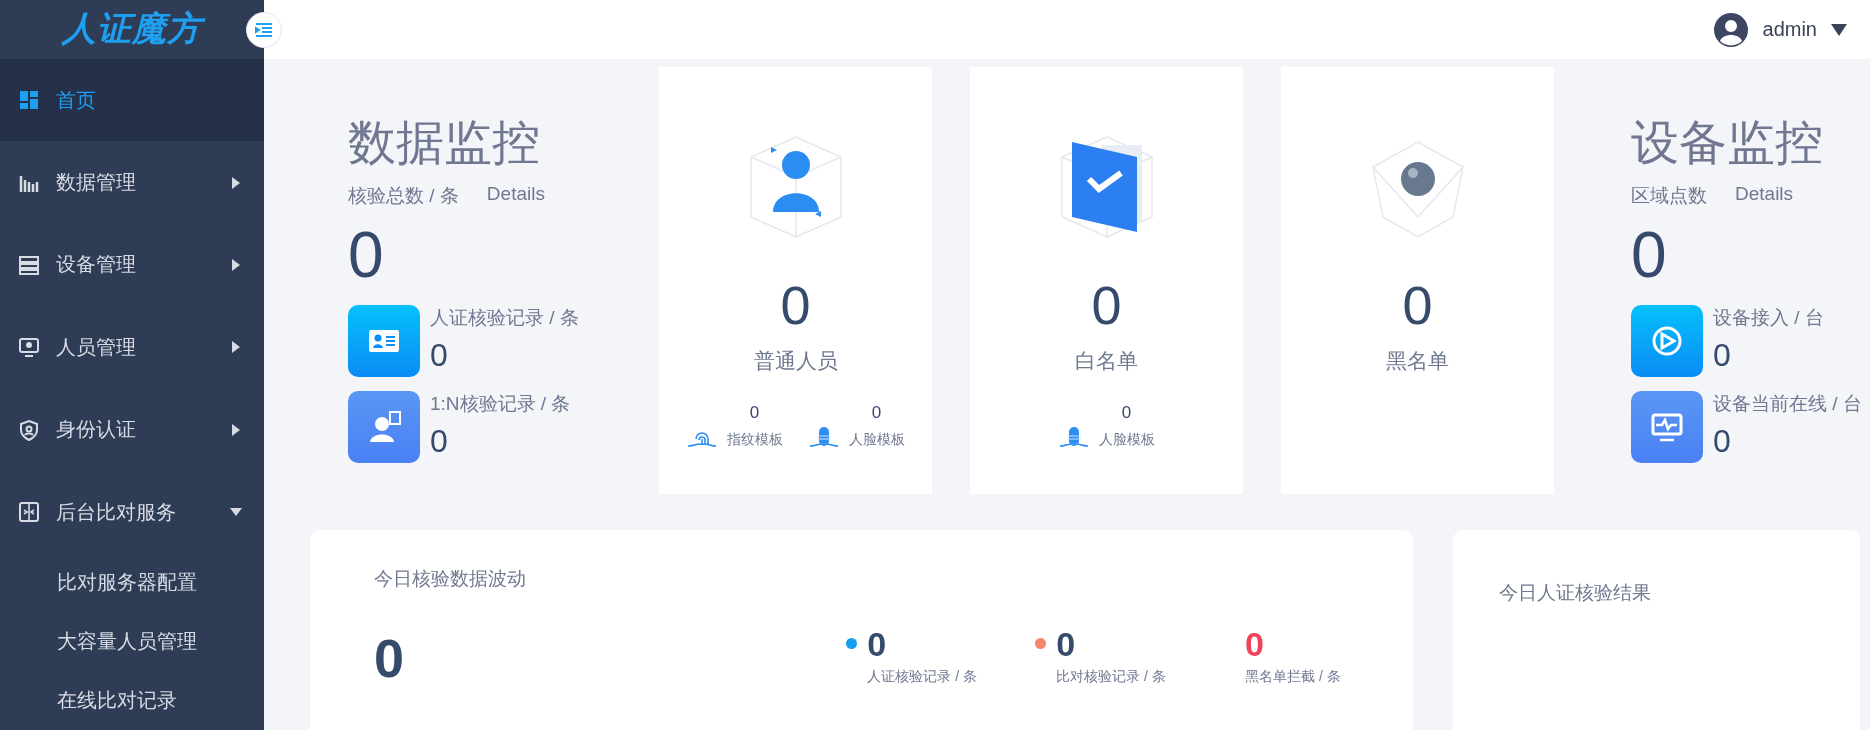 This screenshot has width=1870, height=730. I want to click on avatar-icon, so click(1730, 29).